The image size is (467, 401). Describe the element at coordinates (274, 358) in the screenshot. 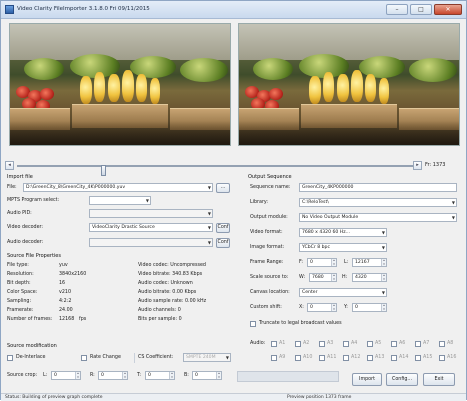

I see `audio-a9-checkbox` at that location.